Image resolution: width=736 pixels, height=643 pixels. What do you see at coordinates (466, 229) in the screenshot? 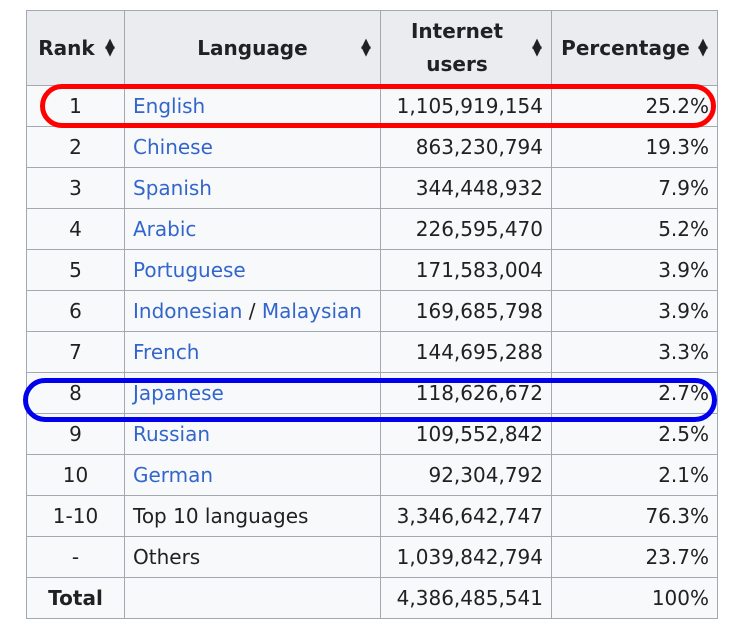
I see `users-cell: 226,595,470` at bounding box center [466, 229].